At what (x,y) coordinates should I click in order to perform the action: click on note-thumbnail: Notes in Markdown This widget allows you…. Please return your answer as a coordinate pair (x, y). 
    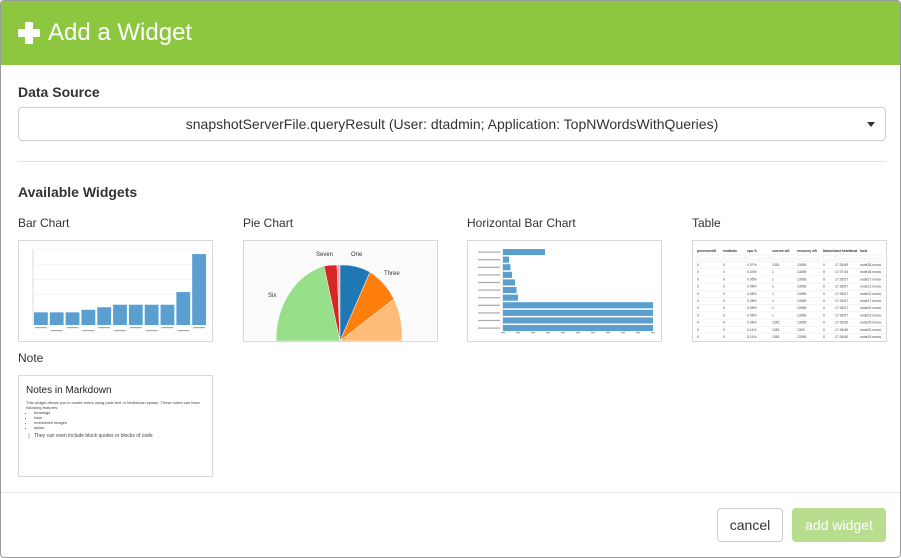
    Looking at the image, I should click on (115, 426).